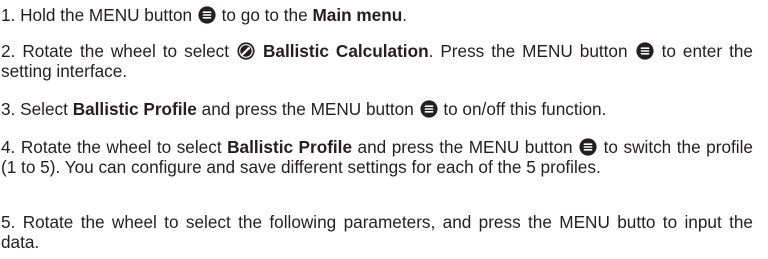 Image resolution: width=768 pixels, height=259 pixels. I want to click on step-text: to on/off this function., so click(525, 109).